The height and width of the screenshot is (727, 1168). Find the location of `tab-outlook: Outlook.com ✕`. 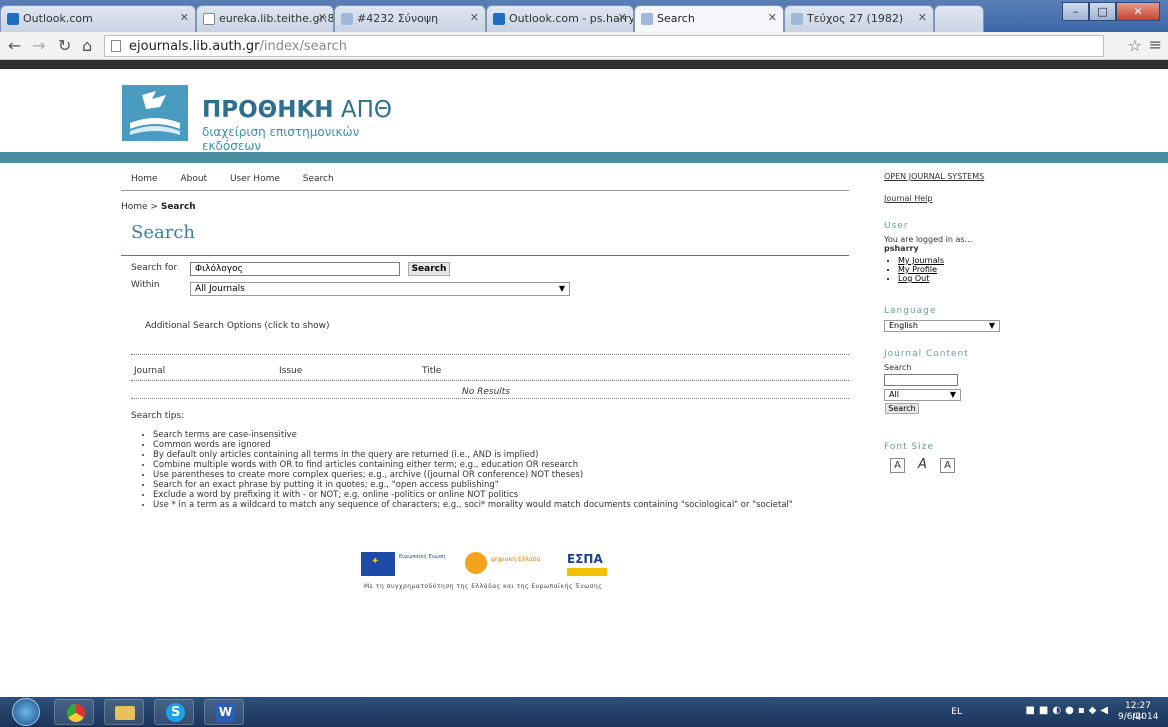

tab-outlook: Outlook.com ✕ is located at coordinates (98, 18).